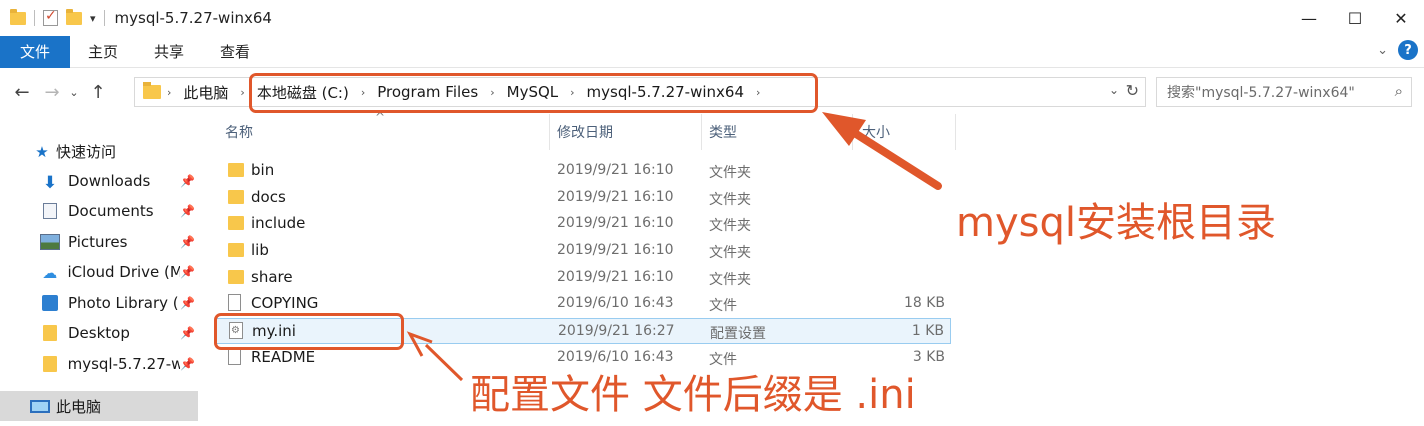  Describe the element at coordinates (435, 356) in the screenshot. I see `arrow-to-config-file` at that location.